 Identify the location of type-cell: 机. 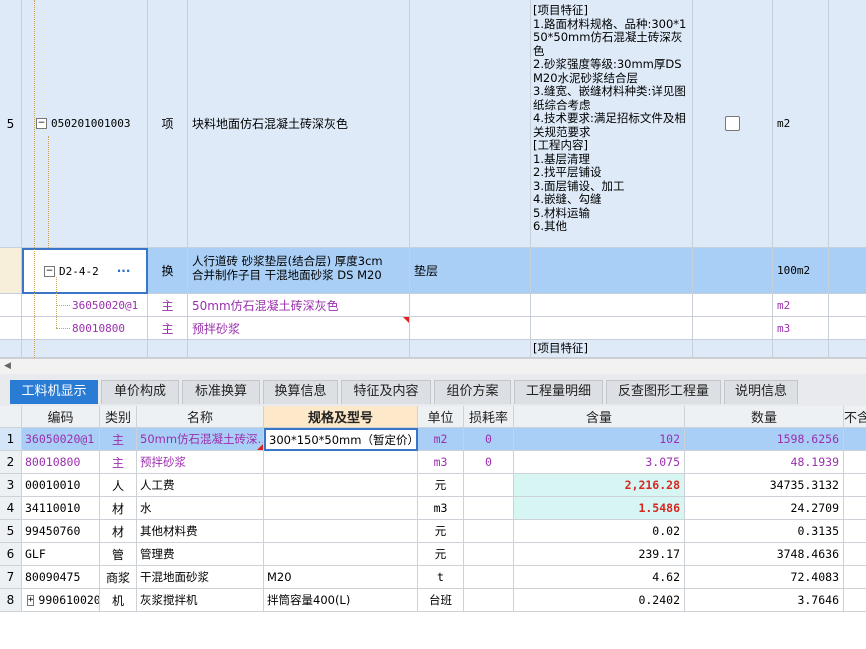
(118, 600).